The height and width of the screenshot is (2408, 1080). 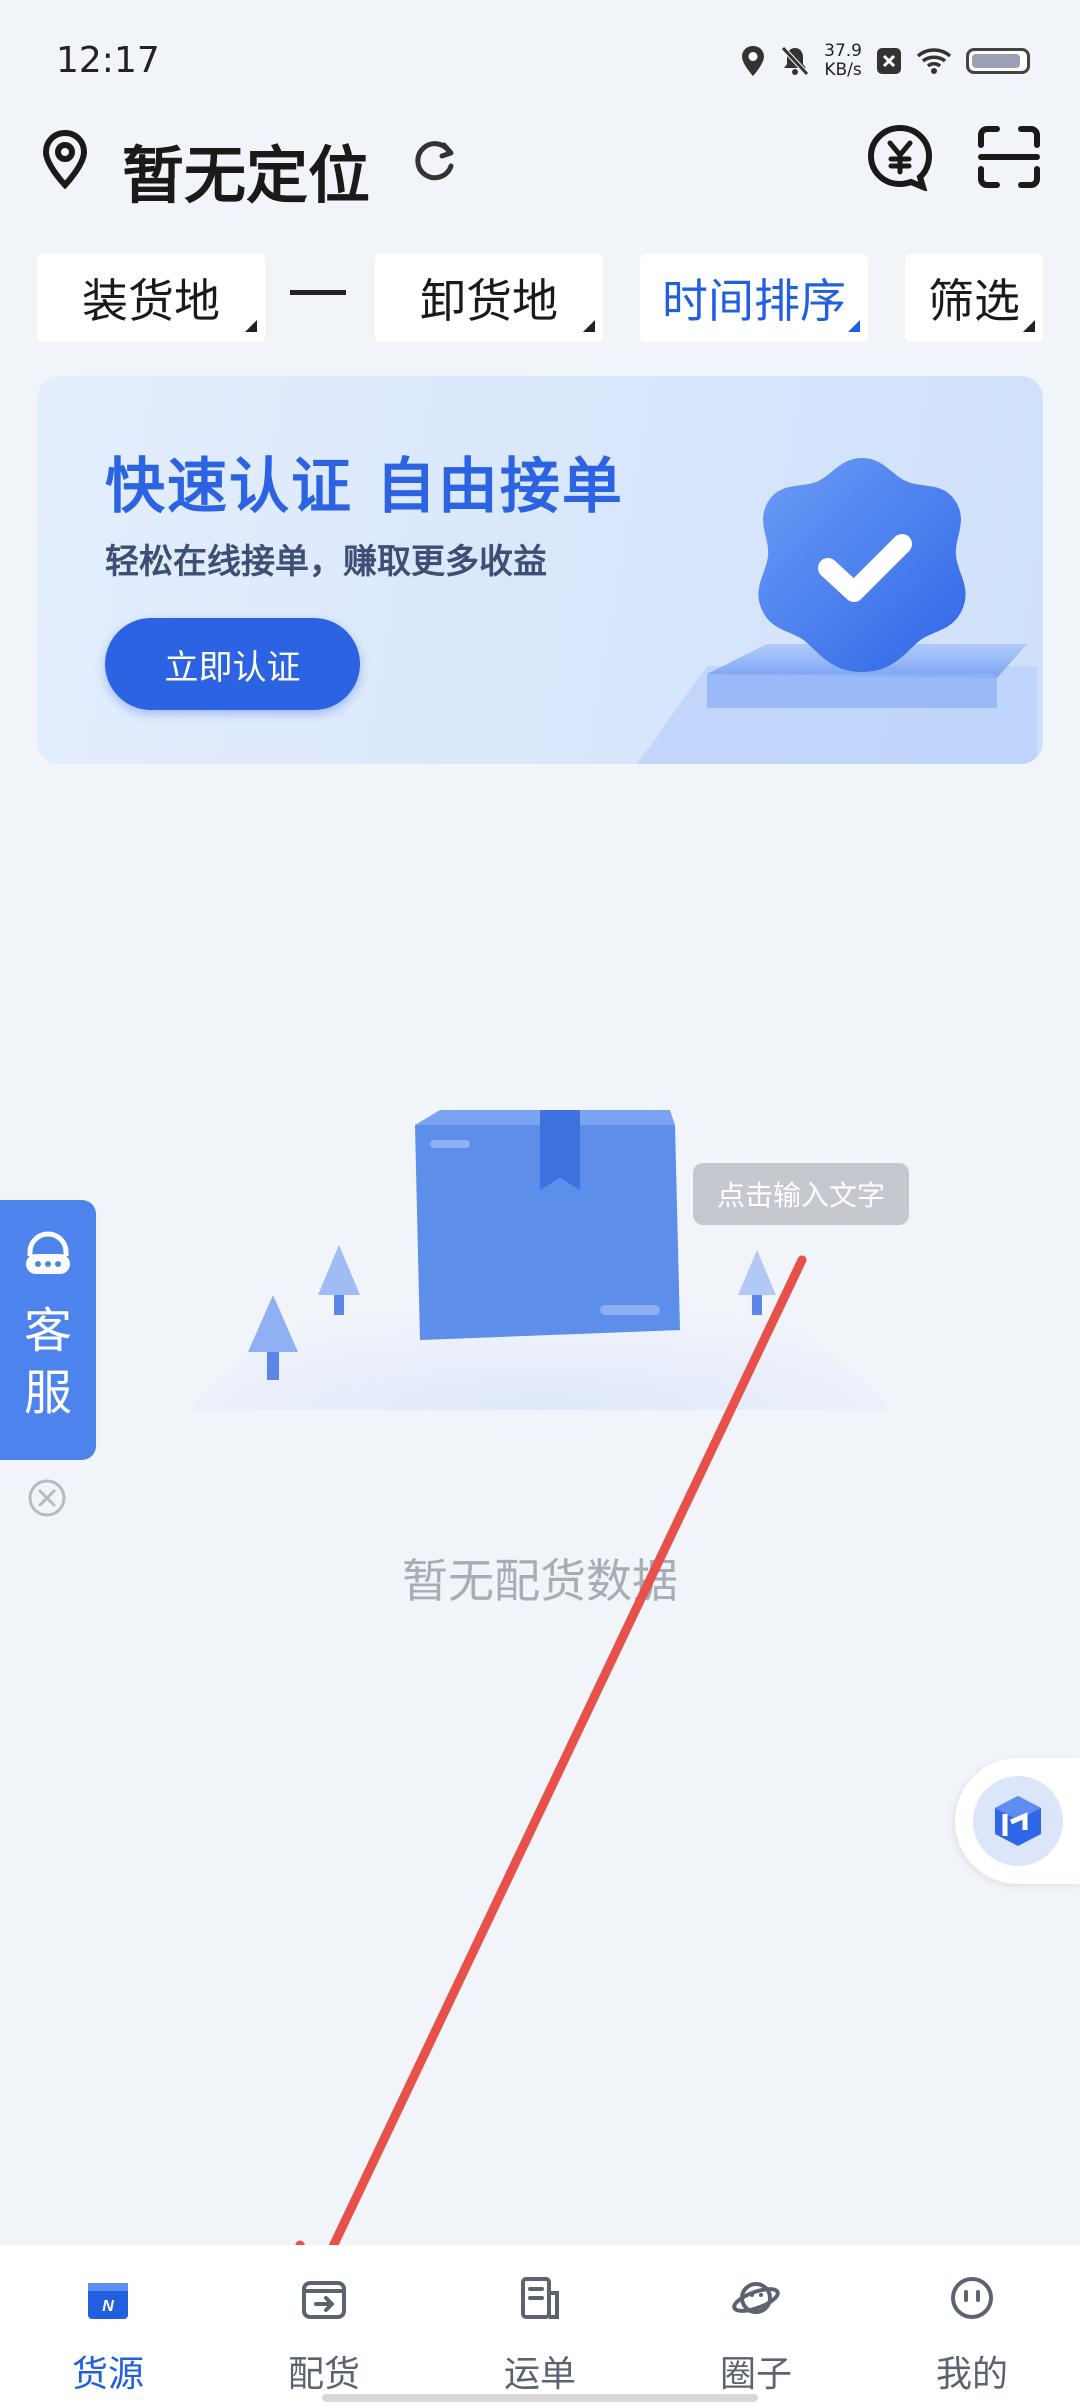 What do you see at coordinates (755, 2374) in the screenshot?
I see `nav-label: 圈子` at bounding box center [755, 2374].